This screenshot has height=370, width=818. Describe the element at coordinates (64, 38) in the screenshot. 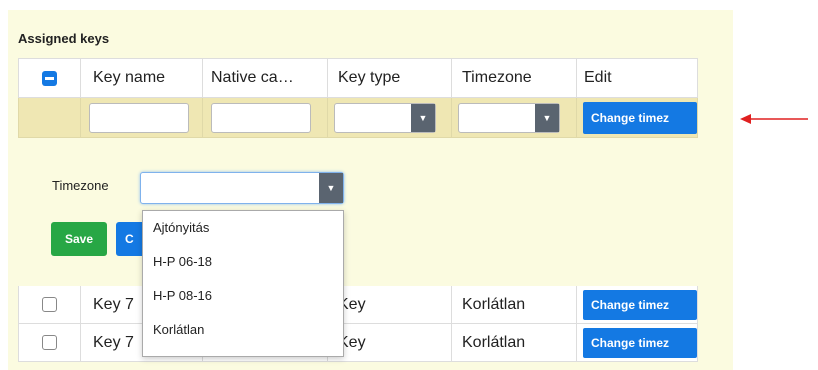

I see `section-title: Assigned keys` at that location.